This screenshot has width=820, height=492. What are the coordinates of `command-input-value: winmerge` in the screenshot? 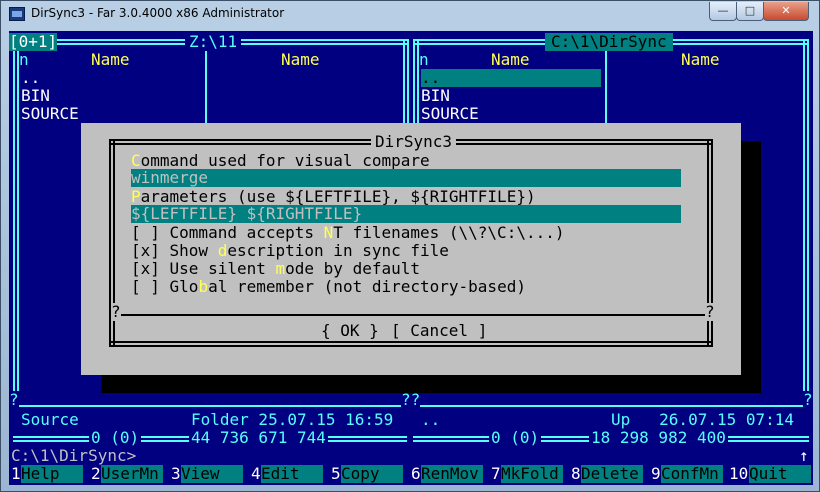 It's located at (170, 177).